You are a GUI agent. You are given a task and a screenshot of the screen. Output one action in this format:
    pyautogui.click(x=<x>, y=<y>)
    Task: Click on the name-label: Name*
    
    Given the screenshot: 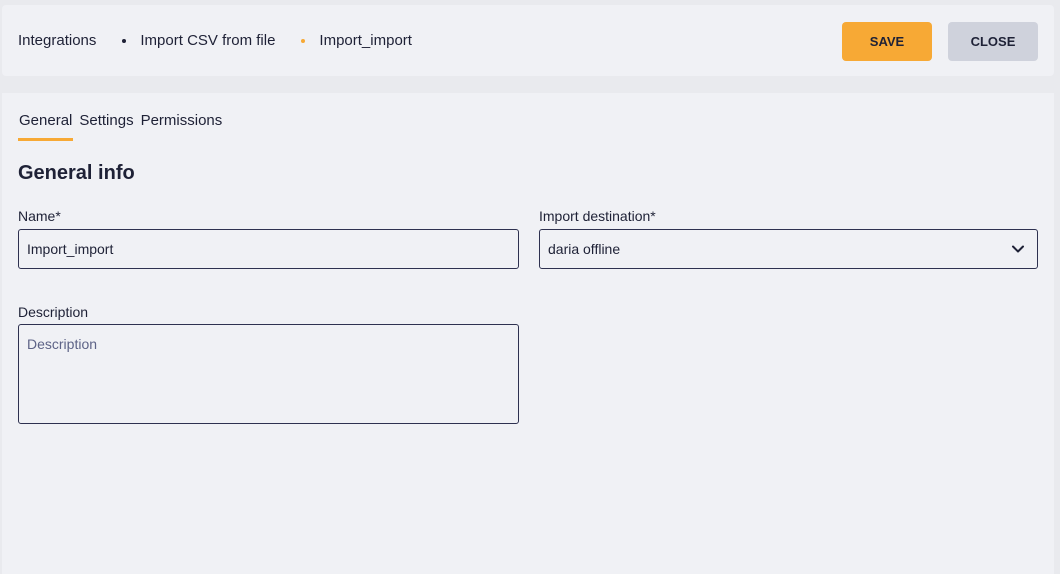 What is the action you would take?
    pyautogui.click(x=39, y=216)
    